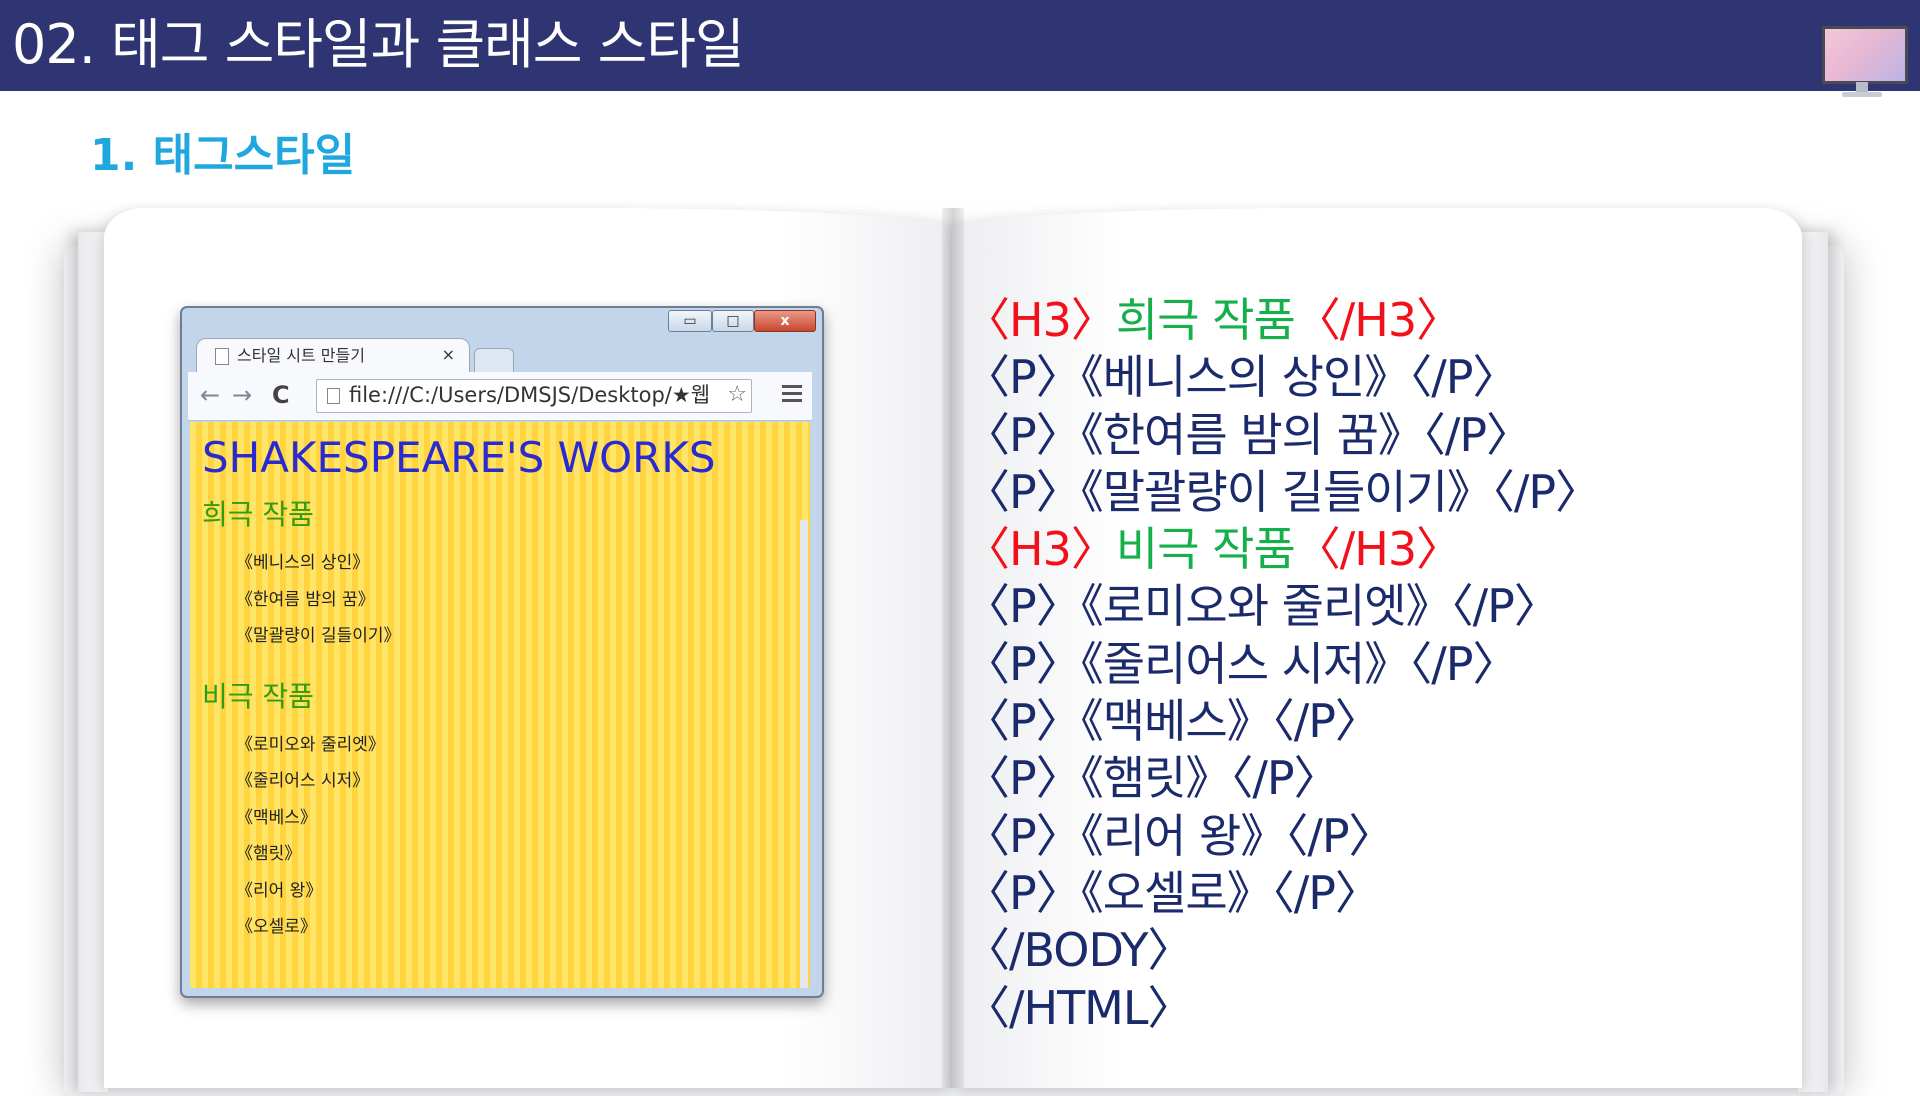 Image resolution: width=1920 pixels, height=1096 pixels. Describe the element at coordinates (804, 754) in the screenshot. I see `scrollbar` at that location.